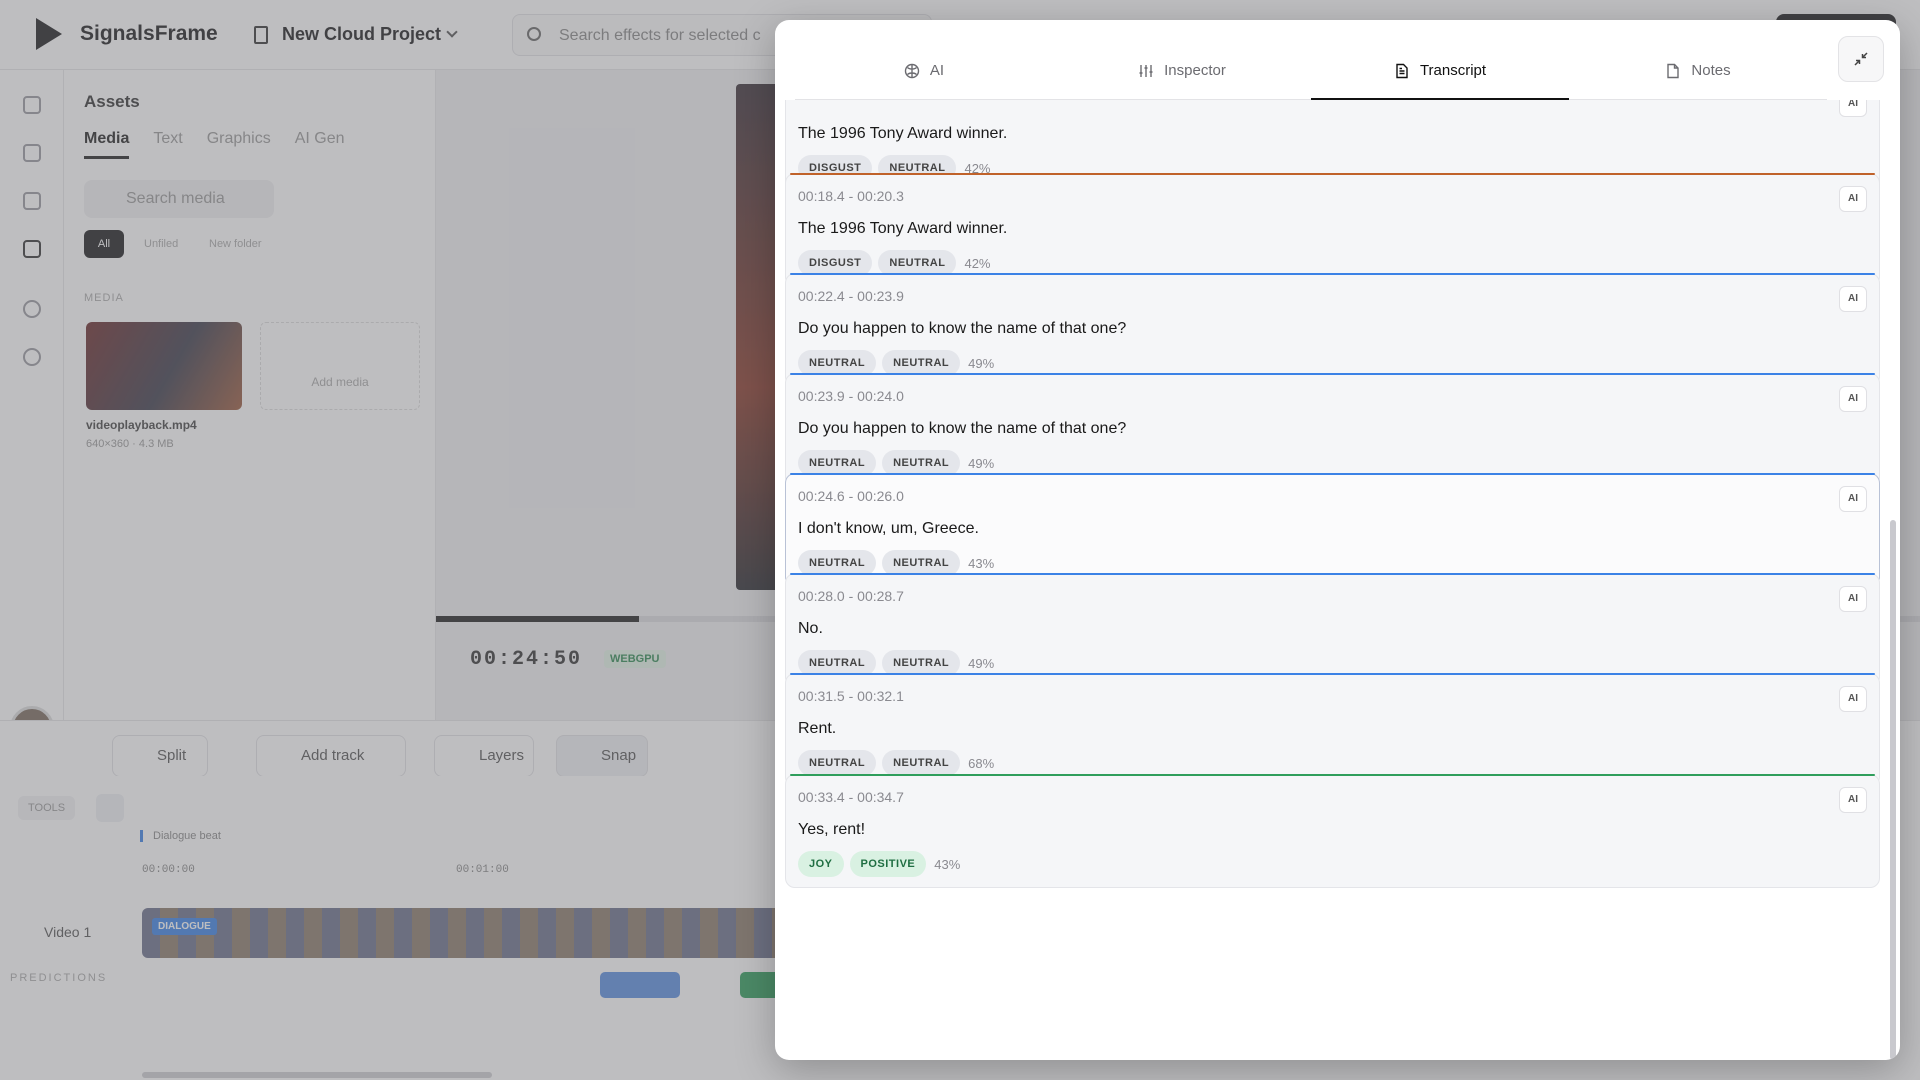 This screenshot has width=1920, height=1080. I want to click on segment-time: 00:31.5 - 00:32.1, so click(851, 696).